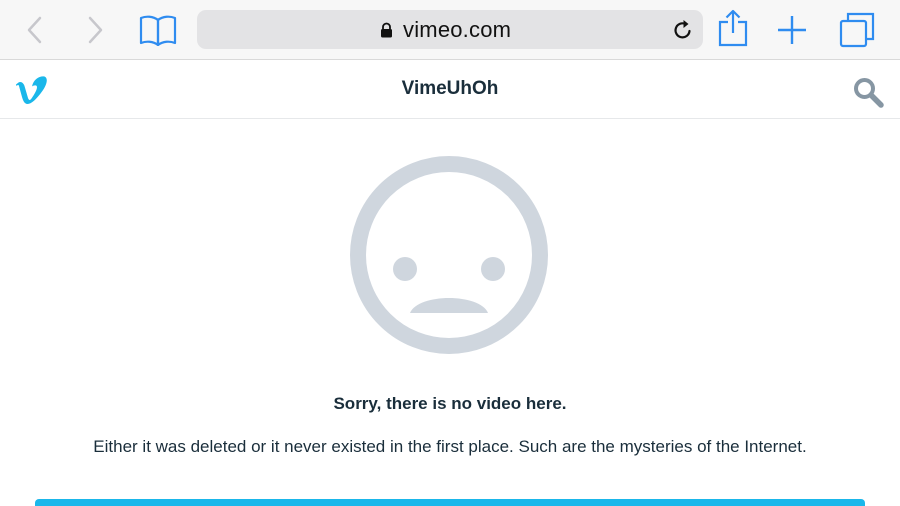 The image size is (900, 506). I want to click on search-icon, so click(868, 94).